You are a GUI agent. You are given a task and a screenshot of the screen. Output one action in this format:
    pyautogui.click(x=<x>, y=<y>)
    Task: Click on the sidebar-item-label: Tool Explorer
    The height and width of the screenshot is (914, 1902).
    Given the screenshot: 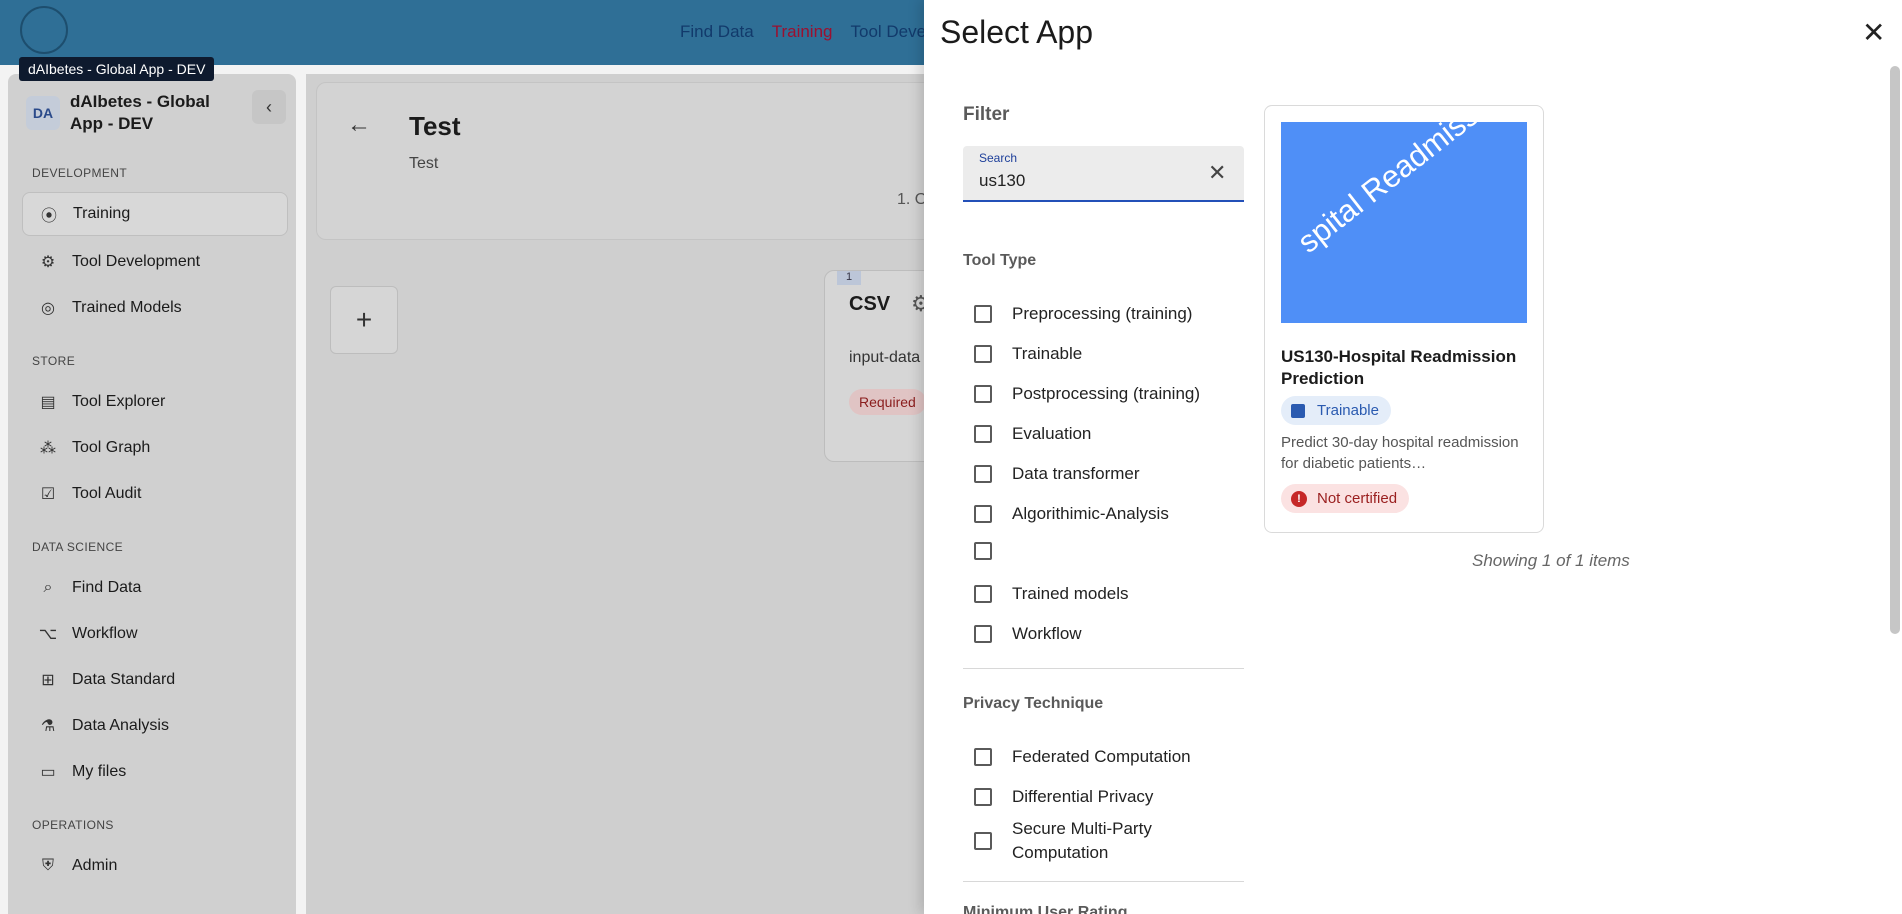 What is the action you would take?
    pyautogui.click(x=119, y=401)
    